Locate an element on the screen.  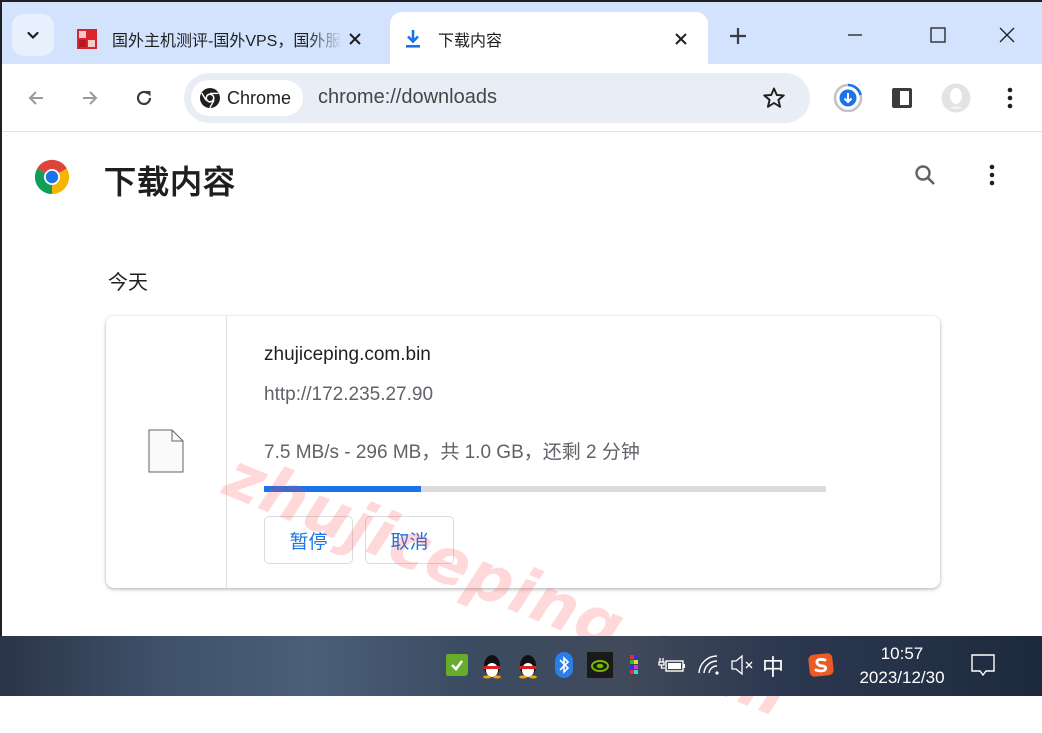
chrome-logo-icon is located at coordinates (52, 177).